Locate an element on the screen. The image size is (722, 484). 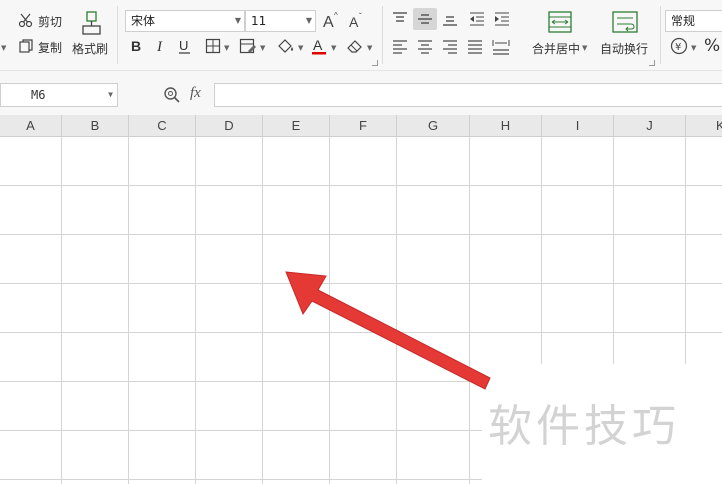
eraser-icon is located at coordinates (355, 46).